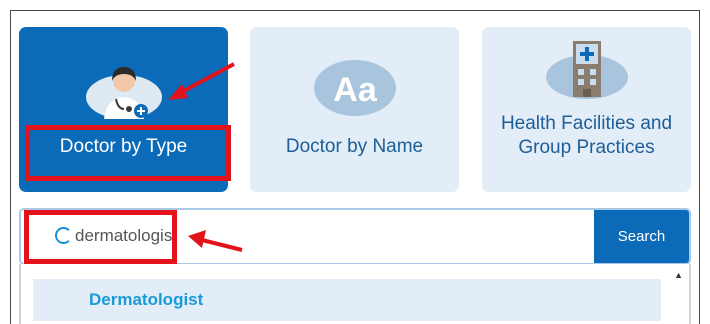 The image size is (710, 324). I want to click on tile-label: Doctor by Name, so click(354, 146).